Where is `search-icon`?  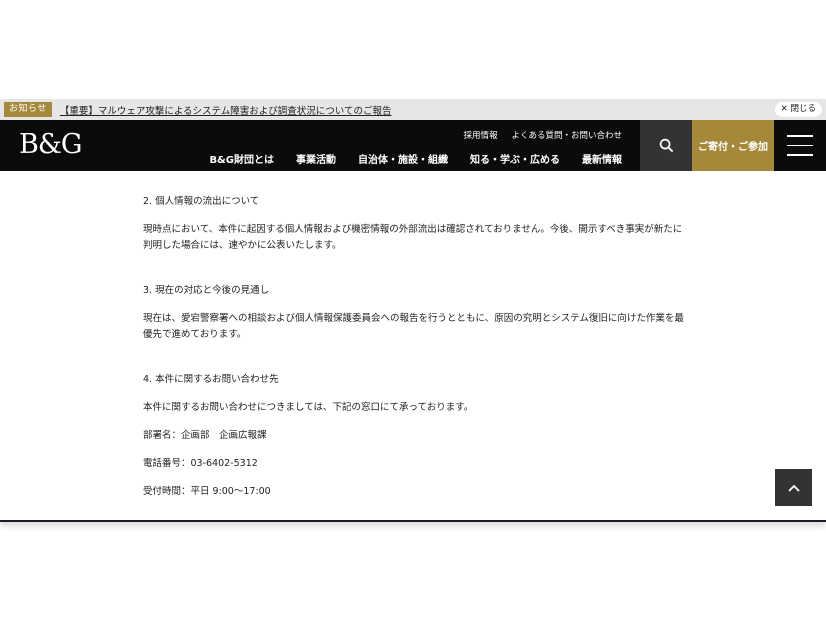 search-icon is located at coordinates (666, 145).